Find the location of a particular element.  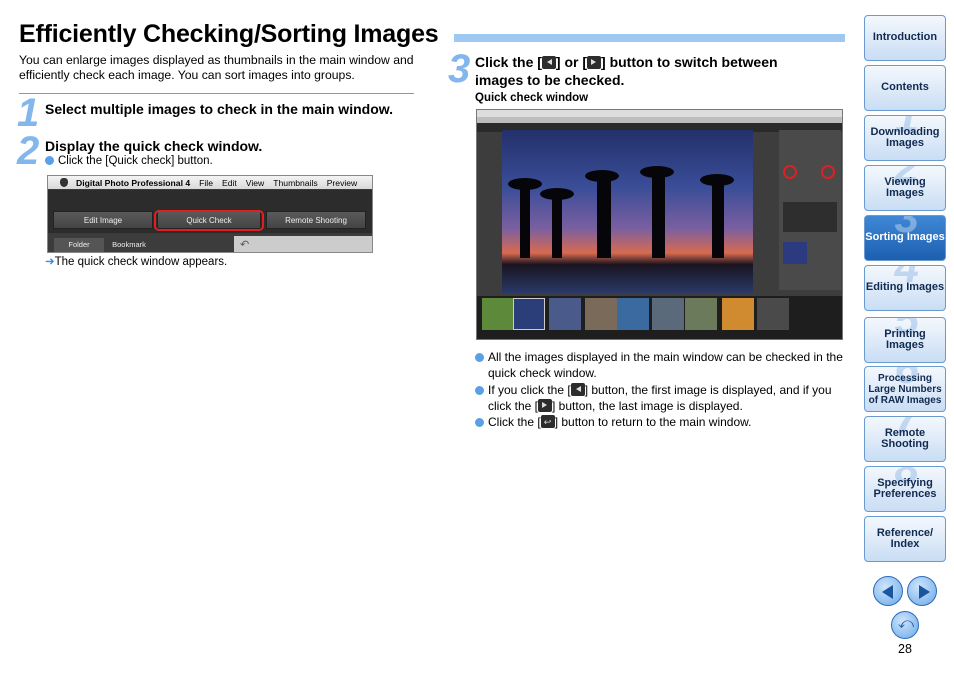

next-button-highlight is located at coordinates (828, 172).